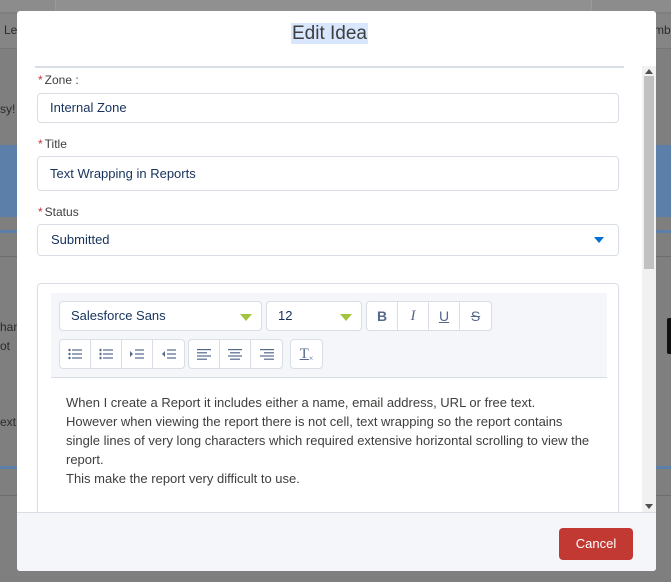 This screenshot has width=671, height=582. I want to click on bulleted-list-icon, so click(75, 354).